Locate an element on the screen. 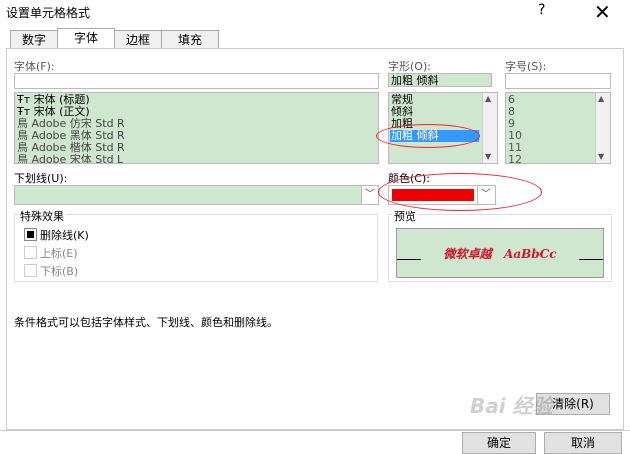 The height and width of the screenshot is (454, 630). superscript-label: 上标(E) is located at coordinates (59, 253).